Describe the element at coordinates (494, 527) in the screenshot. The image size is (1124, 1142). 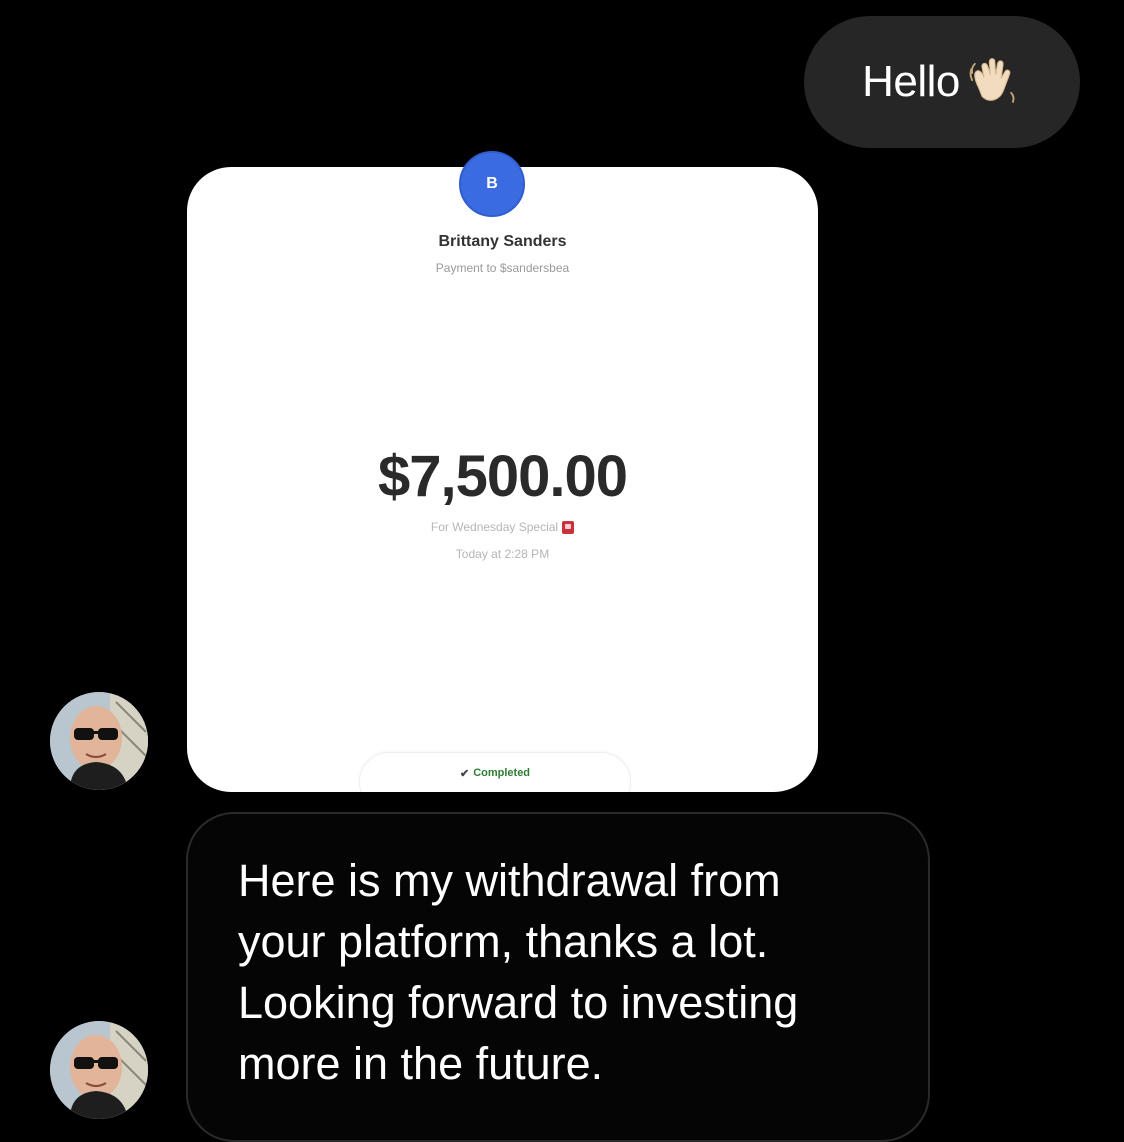
I see `payment-note: For Wednesday Special` at that location.